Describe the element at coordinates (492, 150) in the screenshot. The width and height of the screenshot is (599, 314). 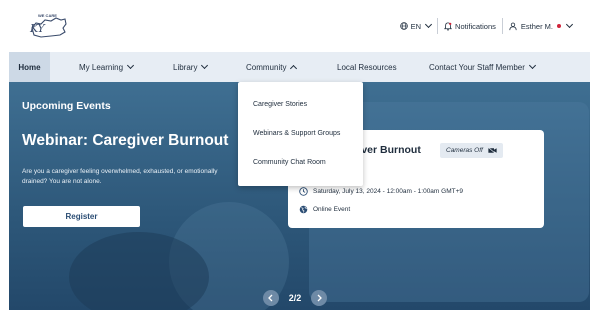
I see `camera-off-icon` at that location.